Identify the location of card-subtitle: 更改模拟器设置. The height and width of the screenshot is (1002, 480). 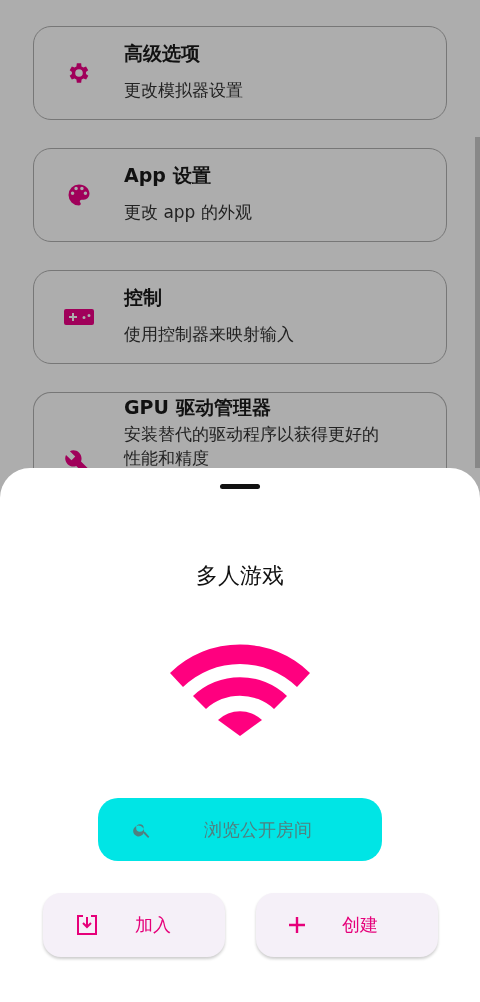
(183, 90).